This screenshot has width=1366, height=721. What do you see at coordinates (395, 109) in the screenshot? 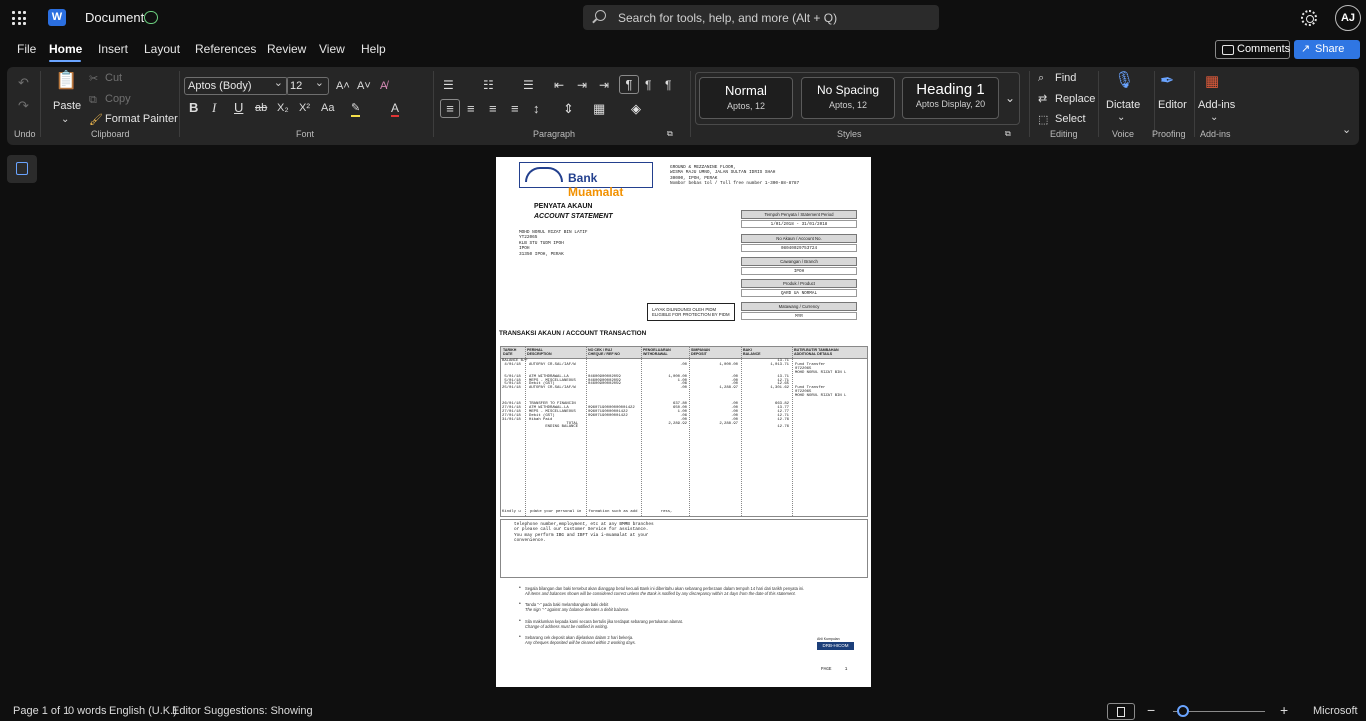
I see `font-color-icon: A` at bounding box center [395, 109].